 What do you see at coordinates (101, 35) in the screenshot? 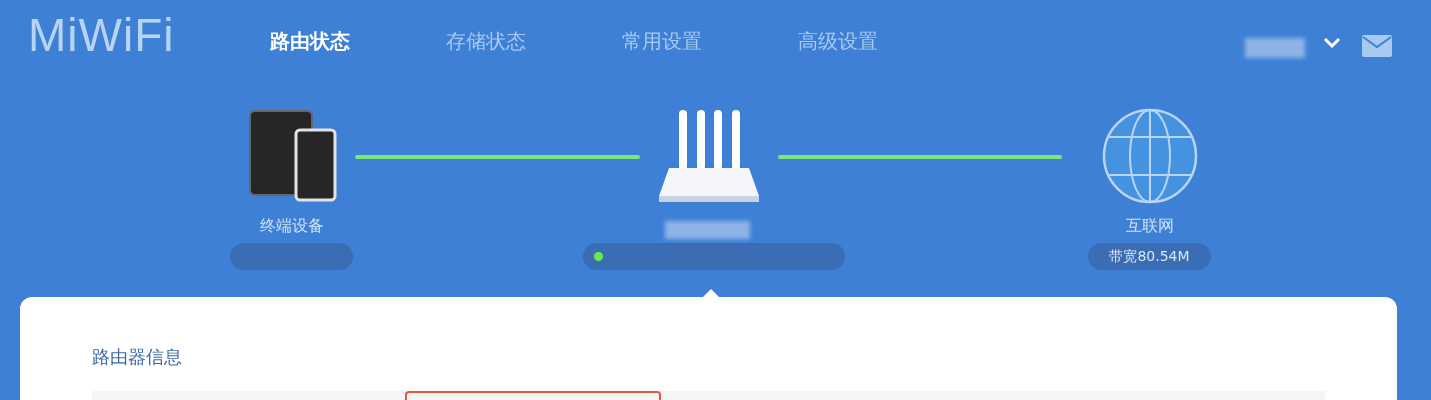
I see `logo-text: MiWiFi` at bounding box center [101, 35].